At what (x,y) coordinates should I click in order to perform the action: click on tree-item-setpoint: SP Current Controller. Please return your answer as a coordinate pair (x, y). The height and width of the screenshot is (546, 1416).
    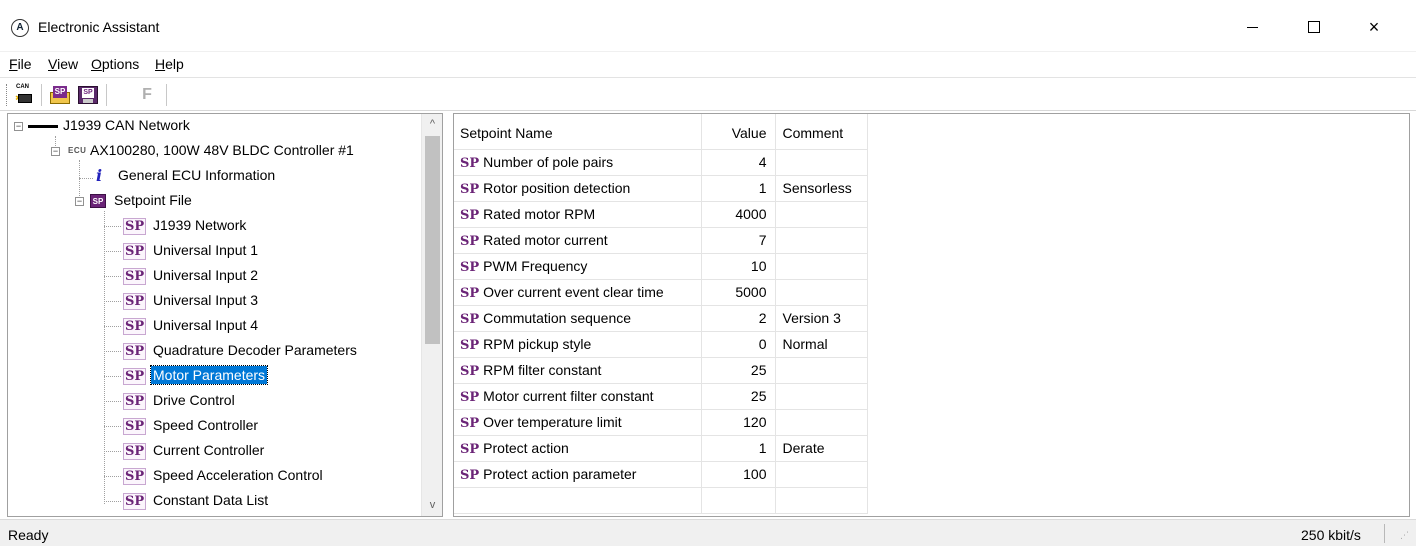
    Looking at the image, I should click on (214, 451).